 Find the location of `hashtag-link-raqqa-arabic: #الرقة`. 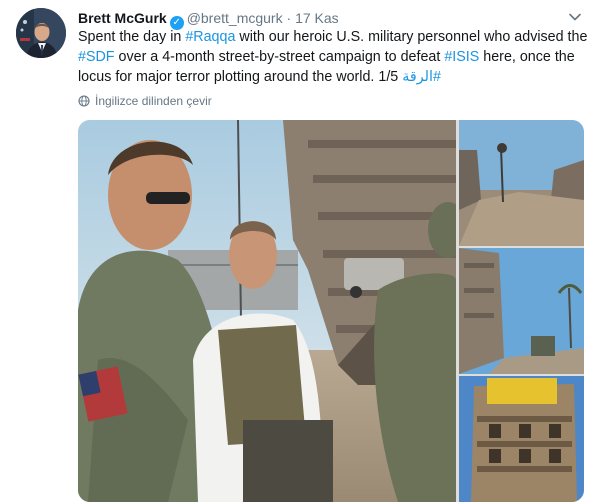

hashtag-link-raqqa-arabic: #الرقة is located at coordinates (421, 77).